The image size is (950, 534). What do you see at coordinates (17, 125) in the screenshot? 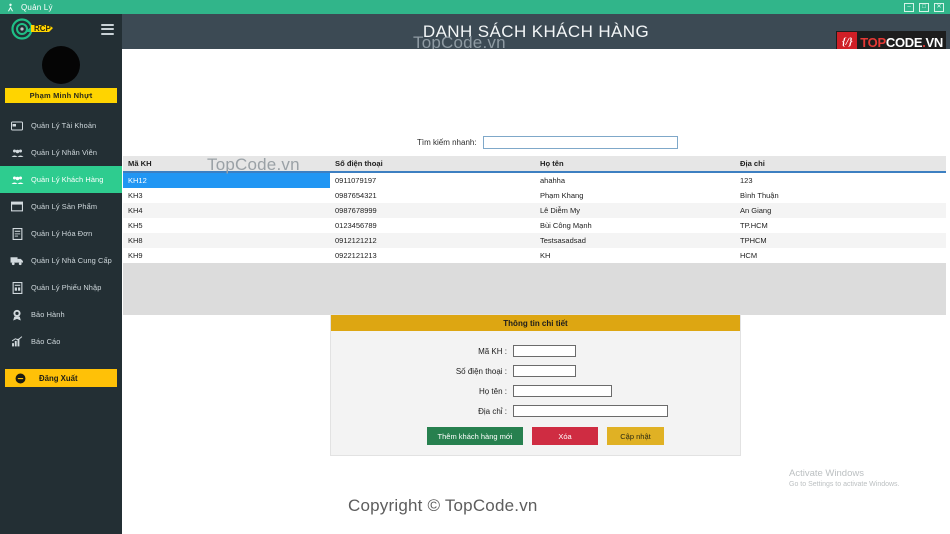
I see `credit-card-icon` at bounding box center [17, 125].